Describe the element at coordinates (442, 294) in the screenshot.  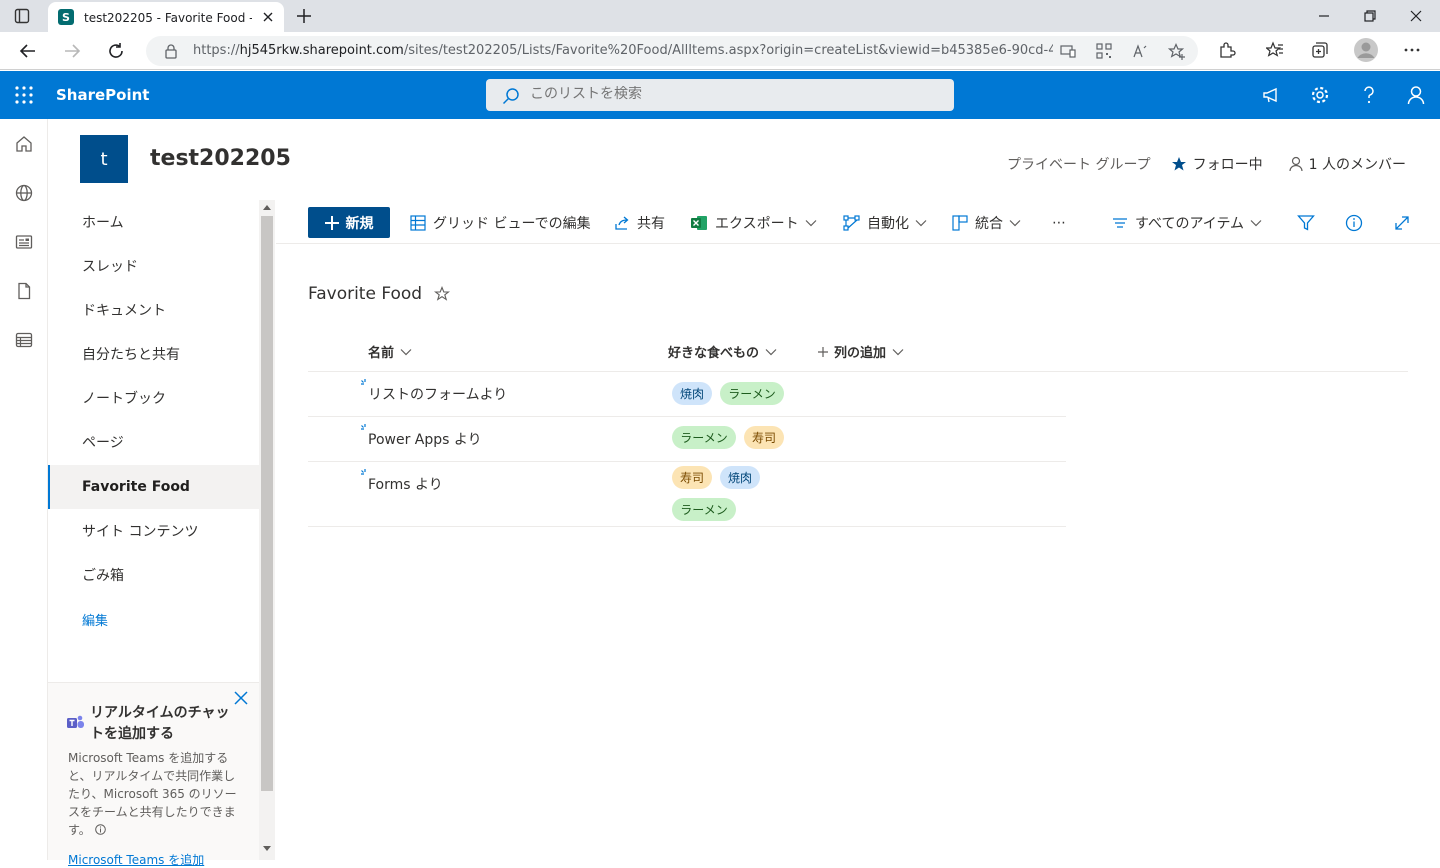
I see `star-outline-icon` at that location.